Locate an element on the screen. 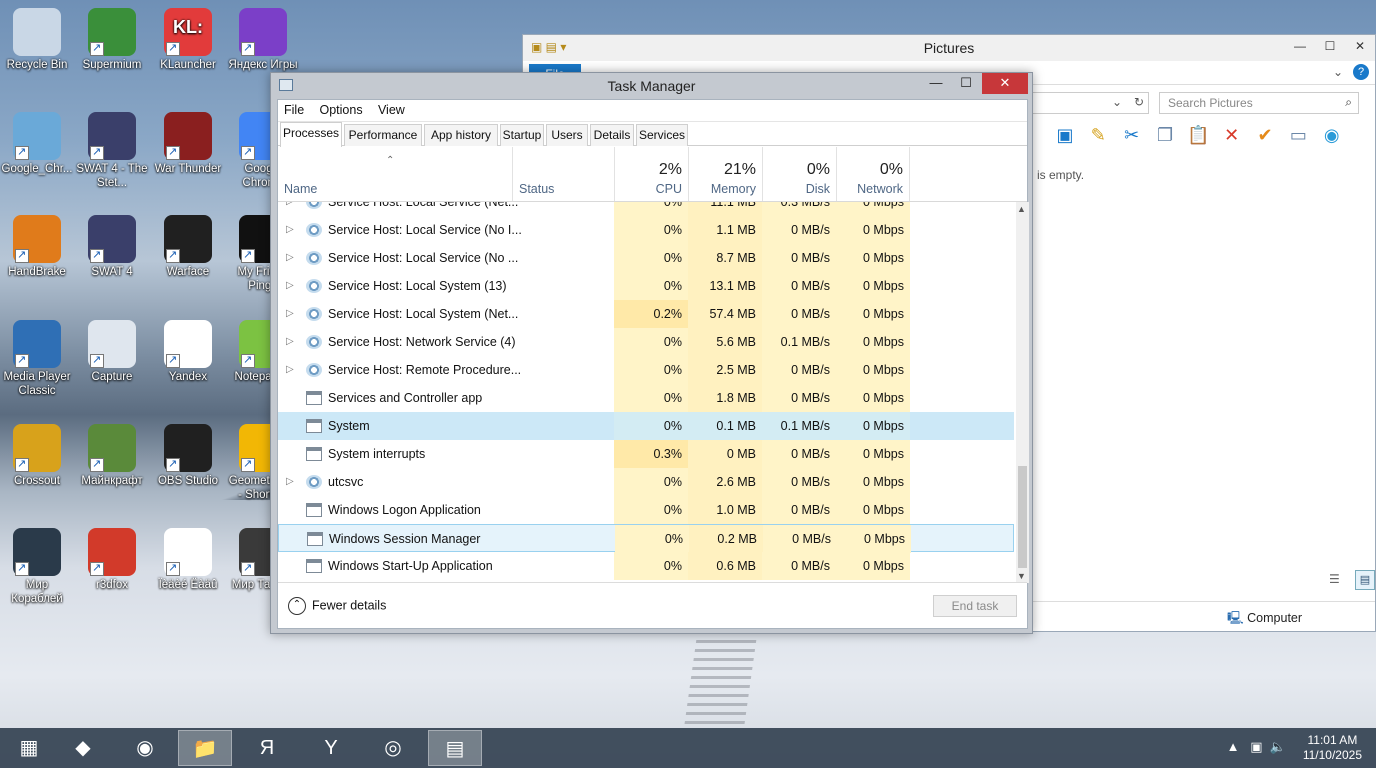 The height and width of the screenshot is (768, 1376). delete-icon: ✕ is located at coordinates (1232, 137).